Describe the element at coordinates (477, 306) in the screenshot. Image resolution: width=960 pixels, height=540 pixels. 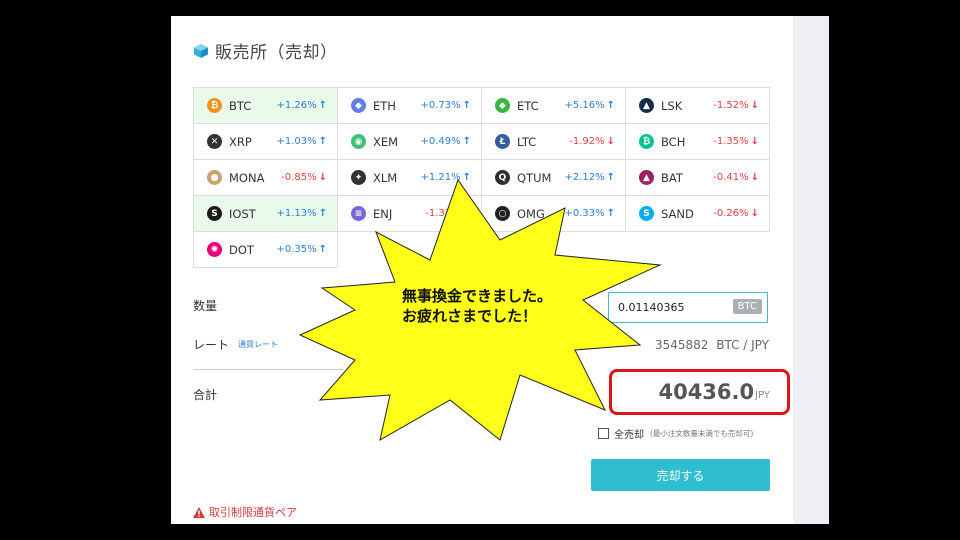
I see `completion-message: 無事換金できました。お疲れさまでした！` at that location.